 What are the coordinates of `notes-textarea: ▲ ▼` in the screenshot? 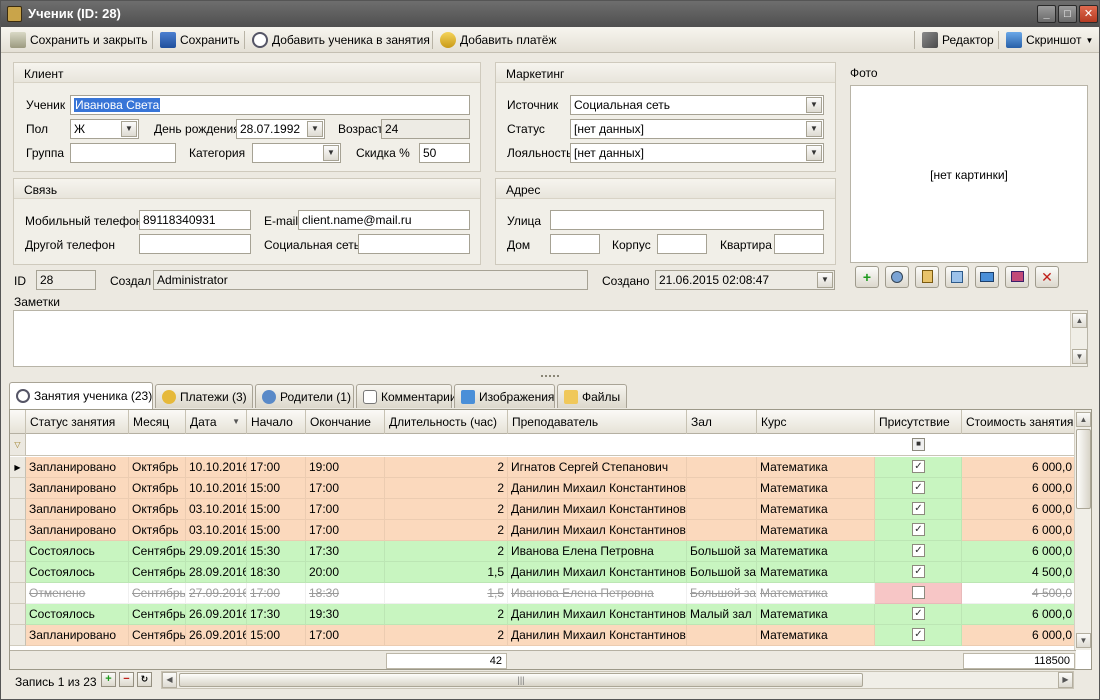 It's located at (550, 338).